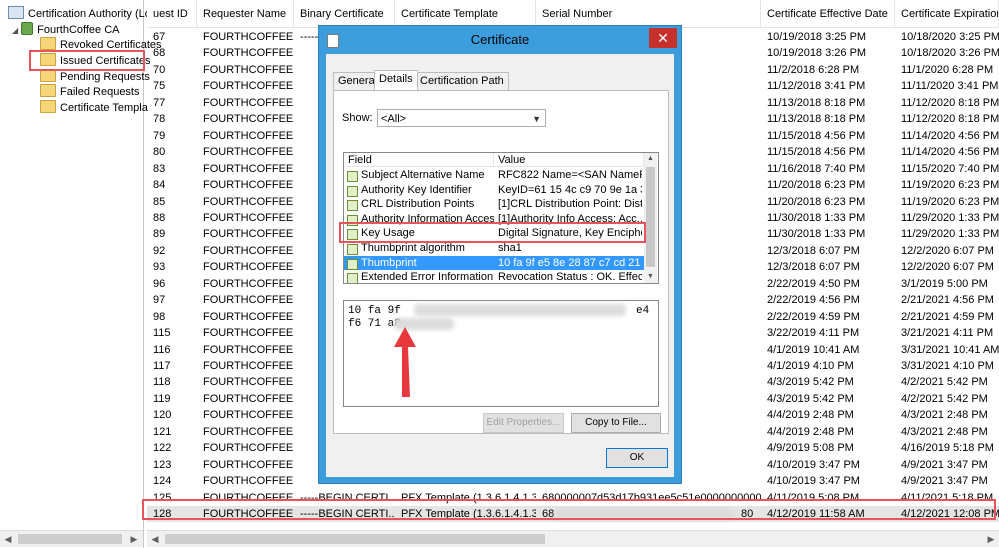 The image size is (999, 548). Describe the element at coordinates (95, 77) in the screenshot. I see `tree-item-pending: Pending Requests` at that location.